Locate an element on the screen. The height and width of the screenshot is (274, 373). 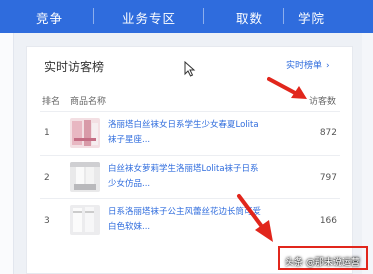
header-rank: 排名 is located at coordinates (51, 102).